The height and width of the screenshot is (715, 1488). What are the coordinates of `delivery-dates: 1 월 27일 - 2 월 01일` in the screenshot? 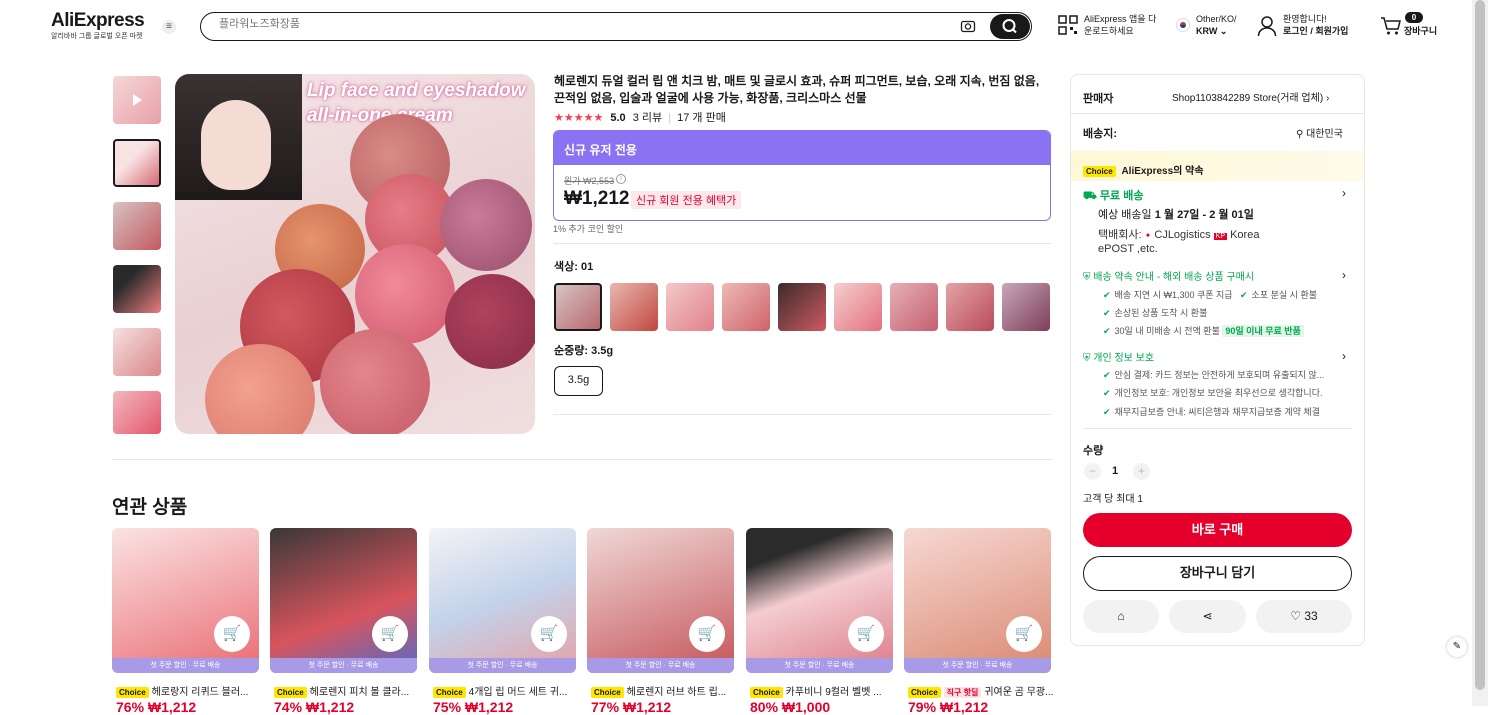 It's located at (1204, 215).